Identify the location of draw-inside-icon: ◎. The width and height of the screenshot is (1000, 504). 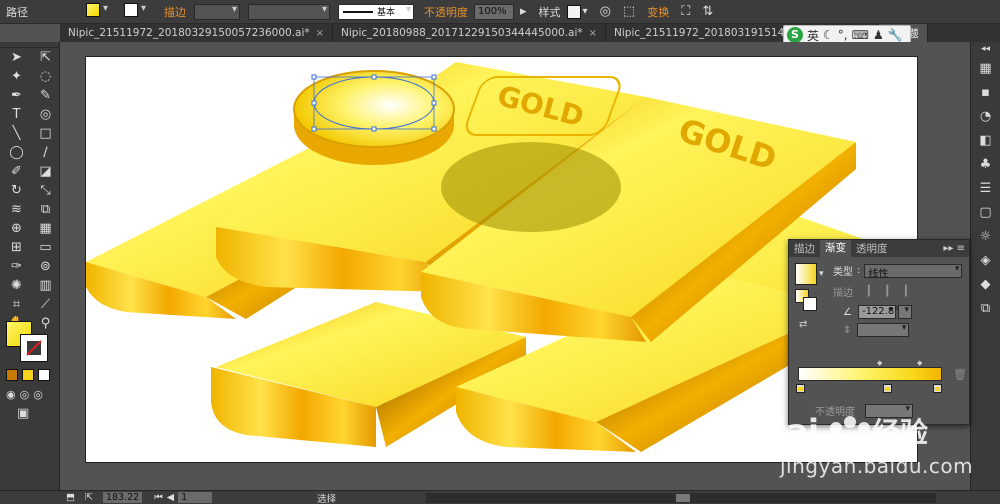
(38, 394).